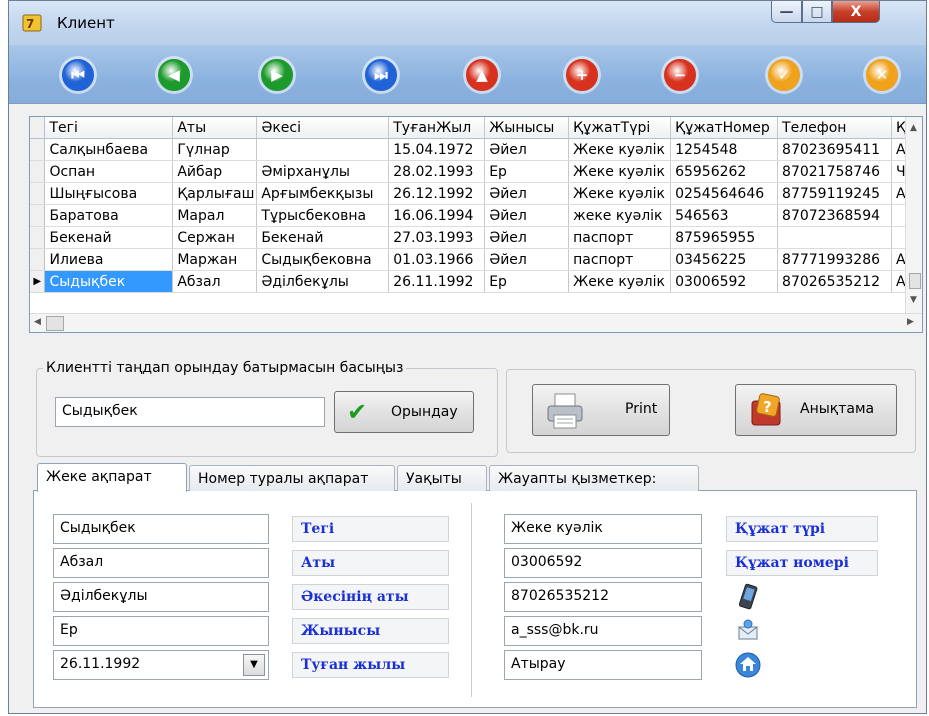 Image resolution: width=929 pixels, height=716 pixels. Describe the element at coordinates (323, 171) in the screenshot. I see `table-cell: Әмірханұлы` at that location.